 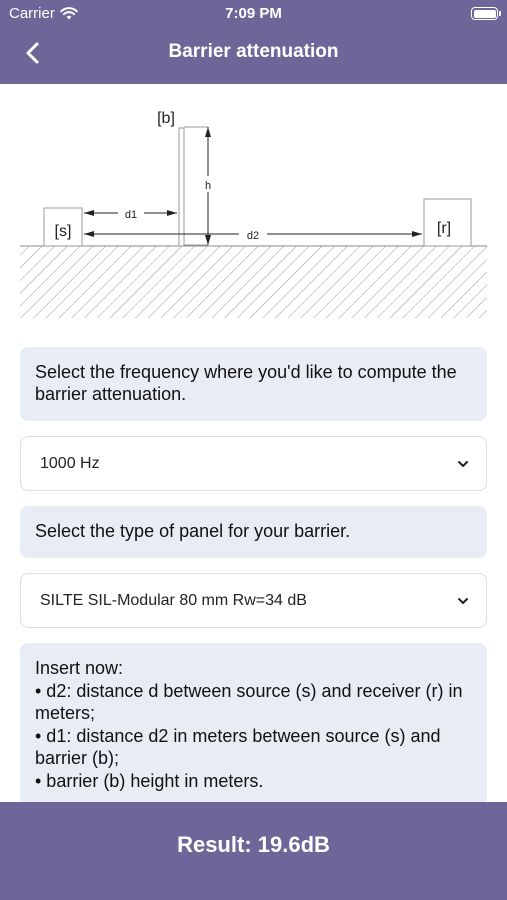 I want to click on panel-select: SILTE SIL-Modular 80 mm Rw=34 dB, so click(x=253, y=600).